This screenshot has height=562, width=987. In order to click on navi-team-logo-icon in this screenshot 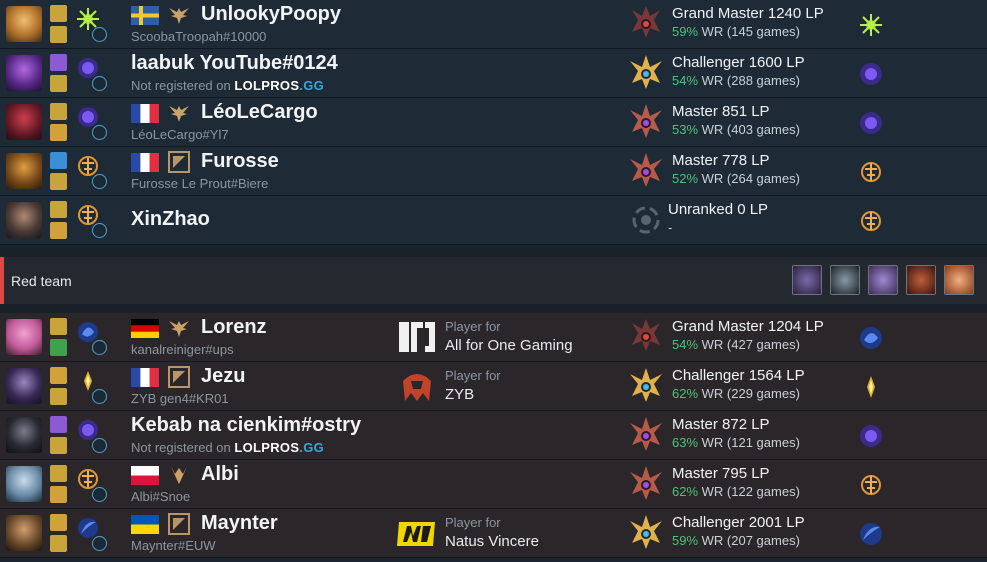, I will do `click(416, 534)`.